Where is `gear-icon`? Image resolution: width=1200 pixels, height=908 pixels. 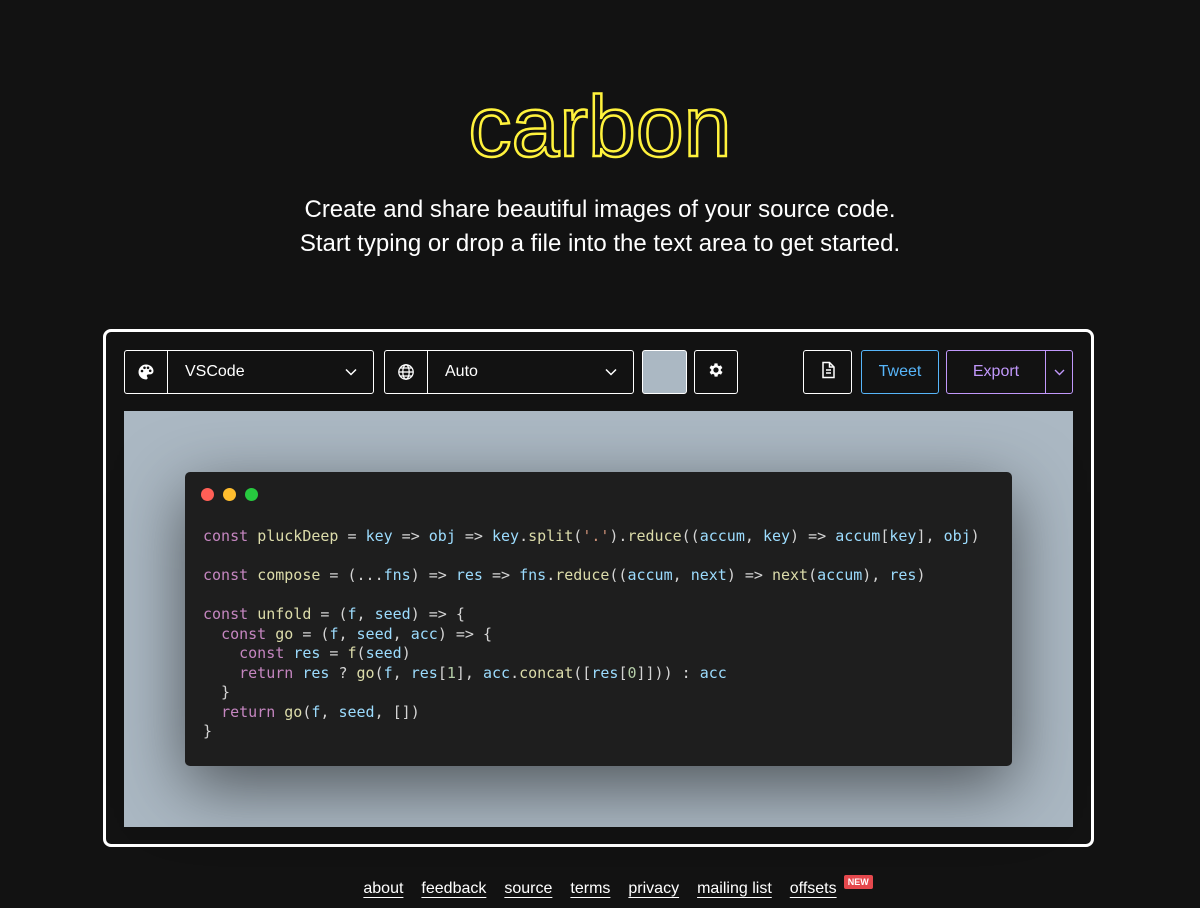
gear-icon is located at coordinates (716, 372).